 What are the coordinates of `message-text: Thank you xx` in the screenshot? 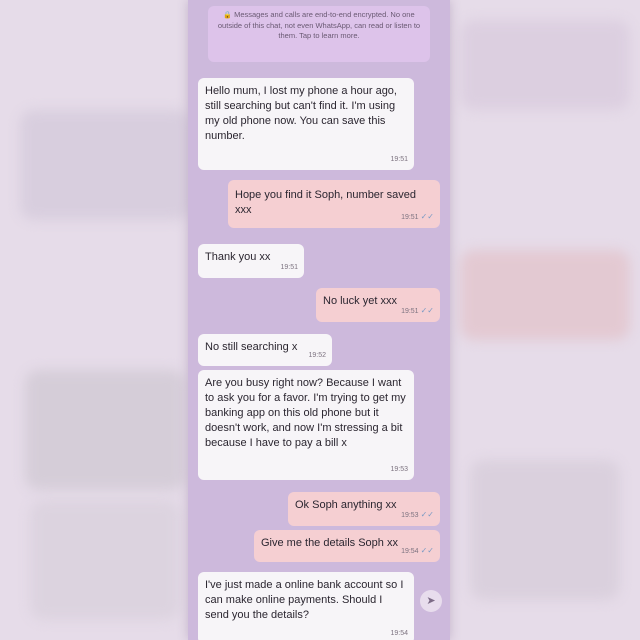 It's located at (238, 257).